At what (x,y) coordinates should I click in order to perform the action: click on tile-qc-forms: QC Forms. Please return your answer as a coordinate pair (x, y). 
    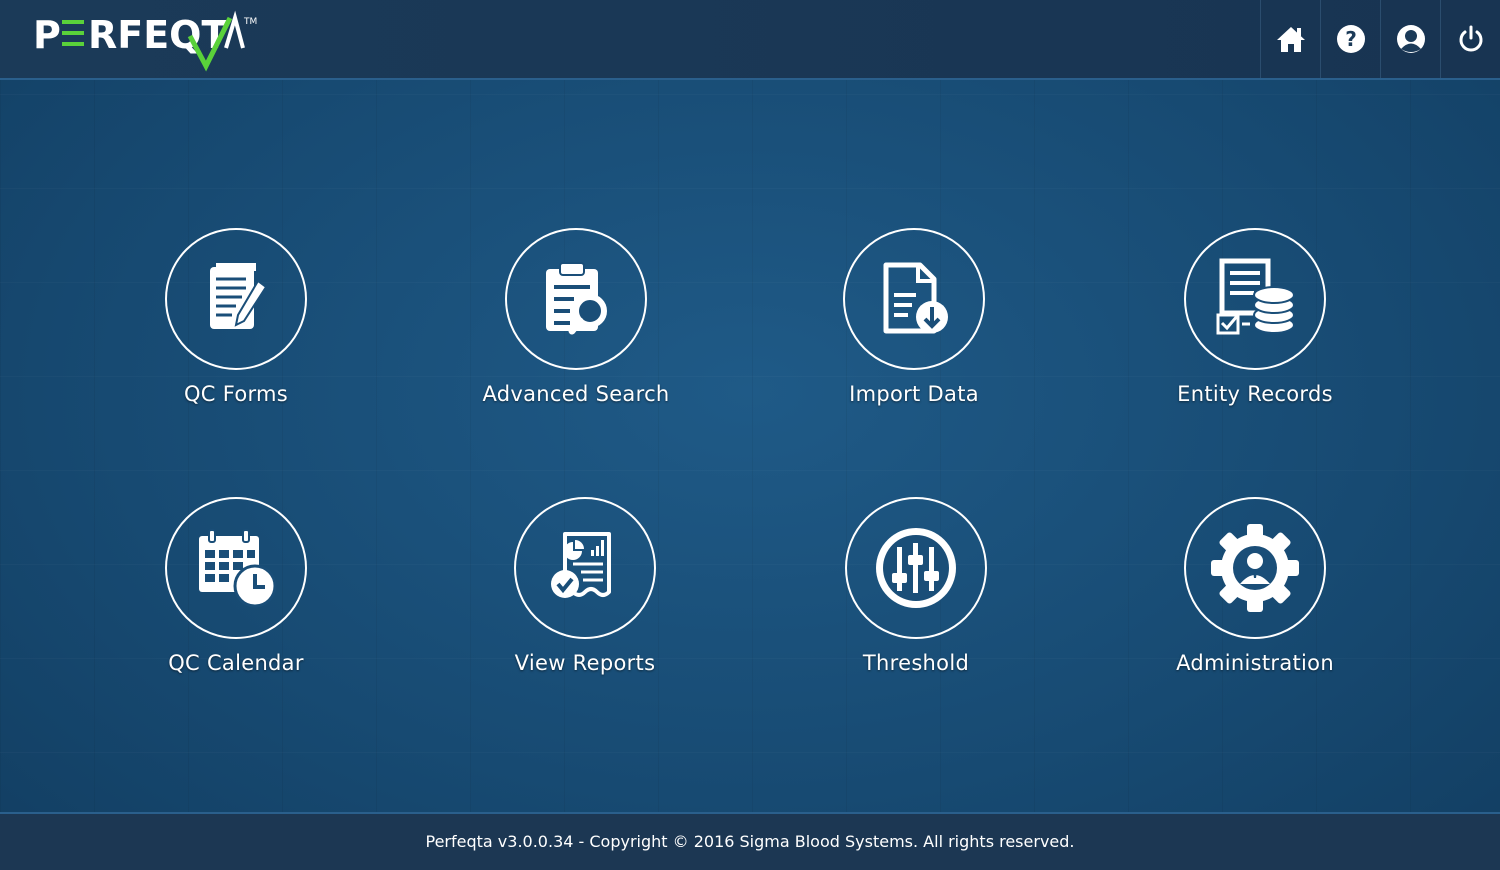
    Looking at the image, I should click on (238, 328).